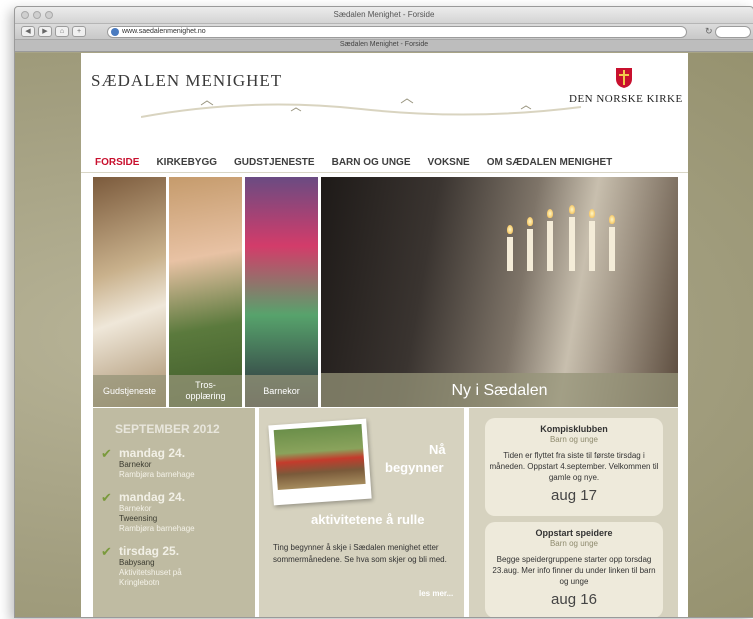 This screenshot has height=619, width=753. Describe the element at coordinates (79, 31) in the screenshot. I see `share-button: +` at that location.